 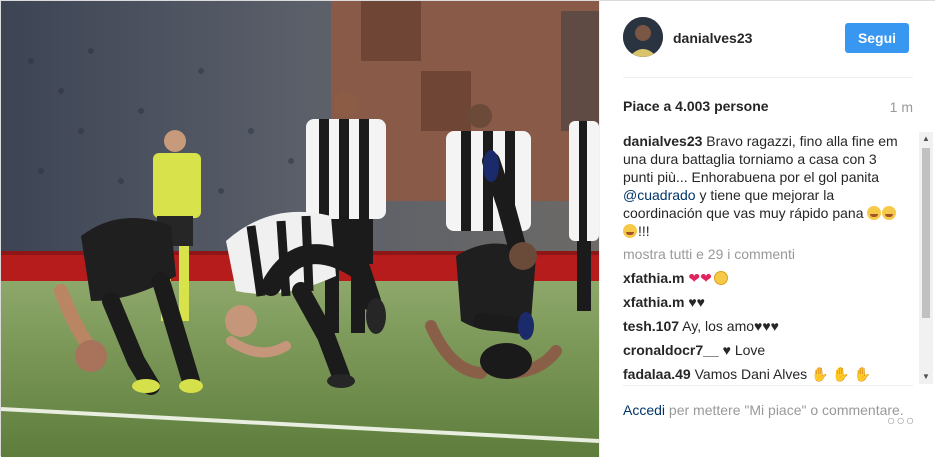 I want to click on likes-row: Piace a 4.003 persone 1 m, so click(x=768, y=108).